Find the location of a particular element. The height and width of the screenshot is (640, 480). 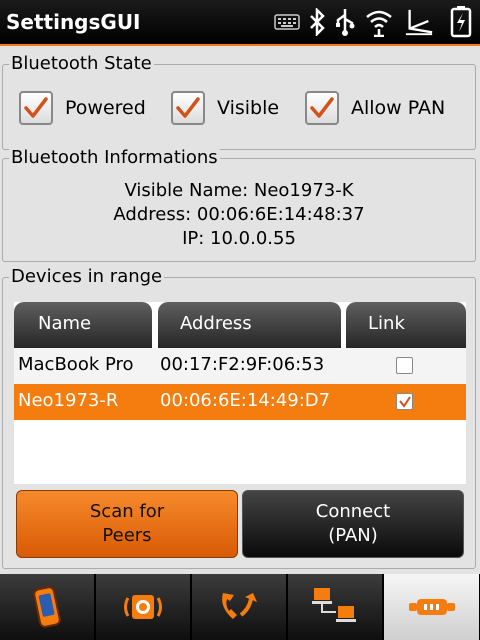

scan-for-peers-button: Scan for Peers is located at coordinates (127, 524).